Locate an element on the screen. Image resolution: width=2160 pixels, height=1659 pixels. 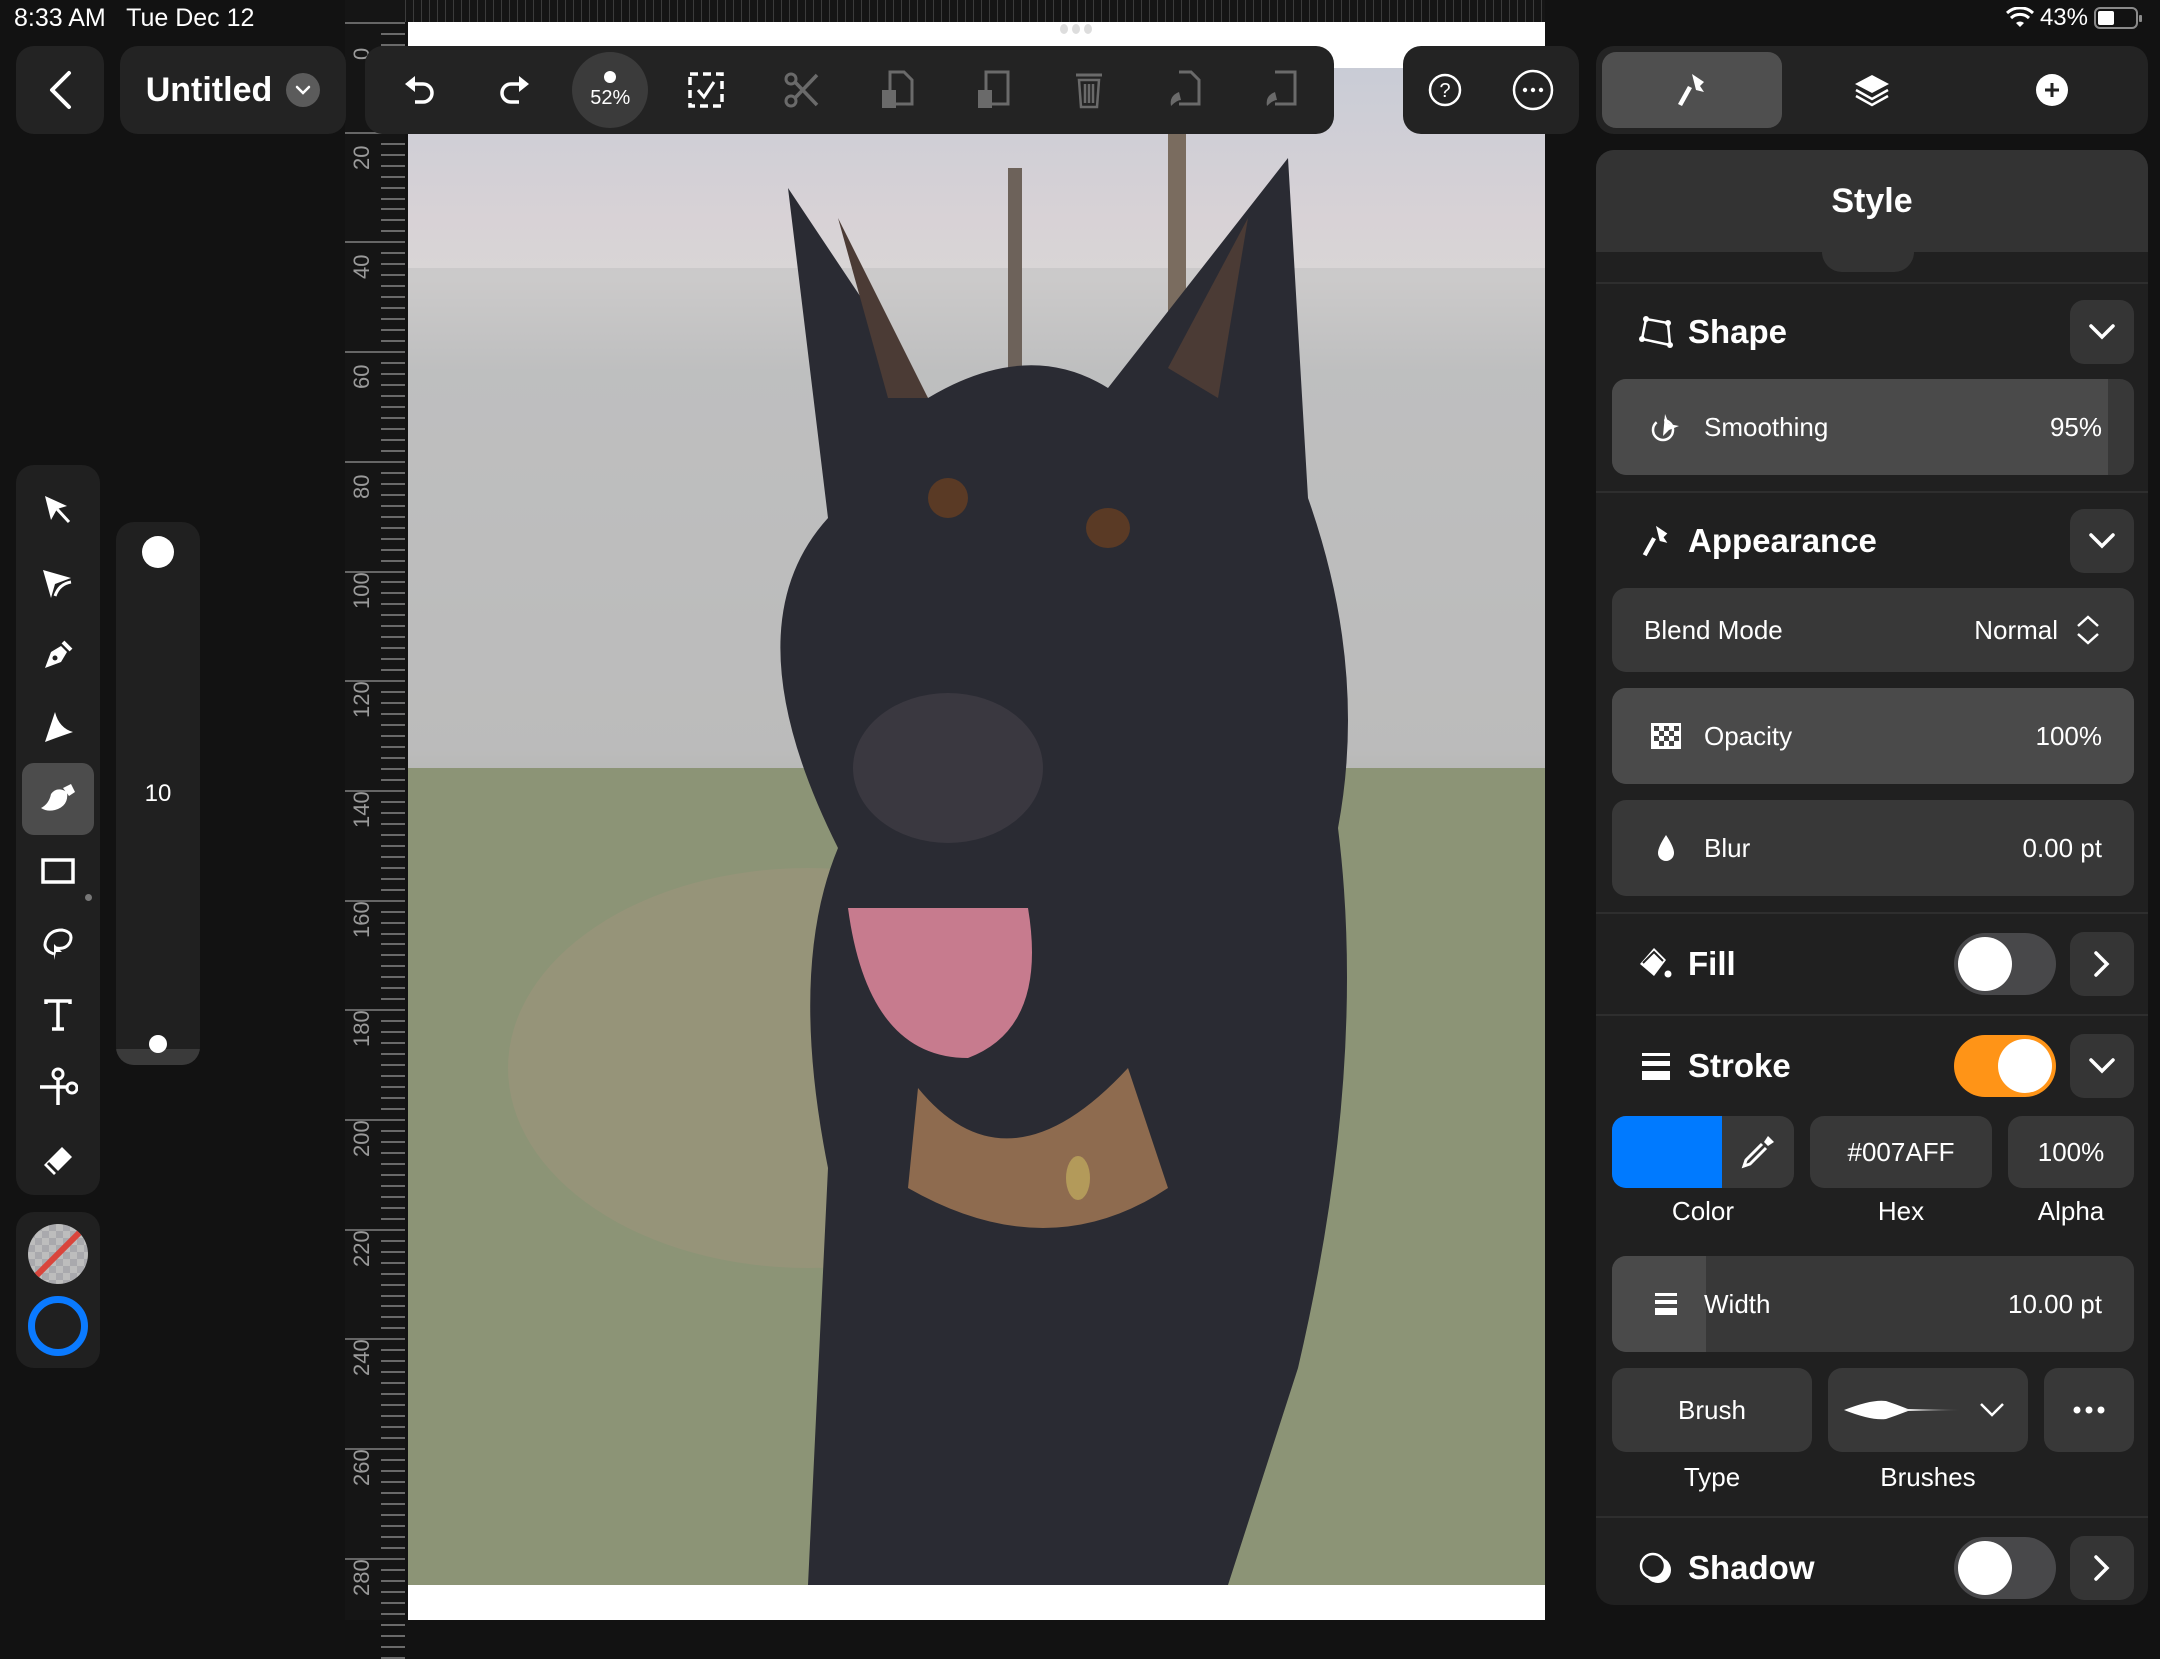
tool-selection is located at coordinates (58, 511).